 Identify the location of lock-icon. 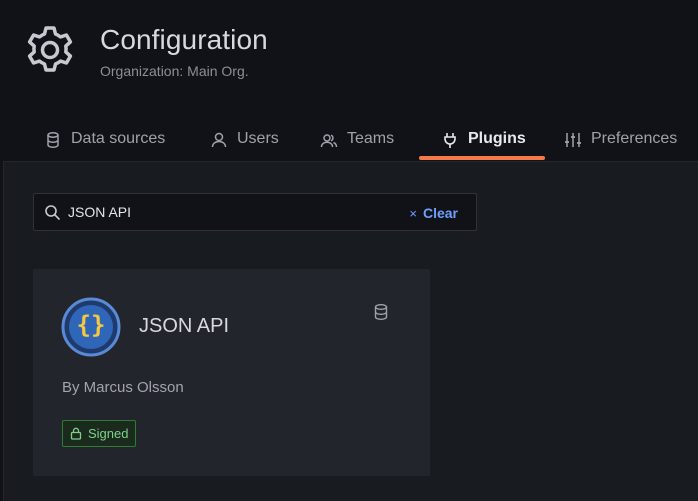
(76, 433).